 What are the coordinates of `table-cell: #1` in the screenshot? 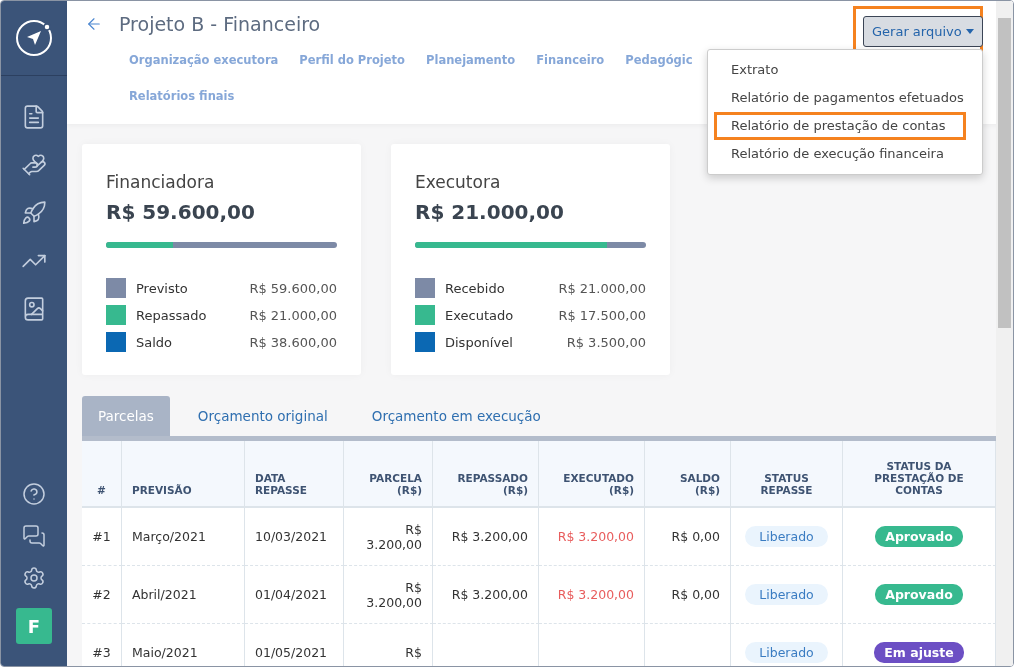 It's located at (102, 537).